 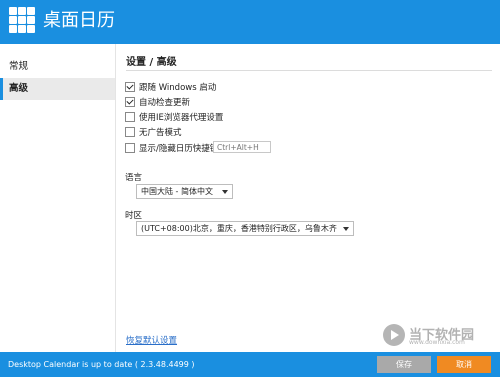 What do you see at coordinates (79, 20) in the screenshot?
I see `app-title: 桌面日历` at bounding box center [79, 20].